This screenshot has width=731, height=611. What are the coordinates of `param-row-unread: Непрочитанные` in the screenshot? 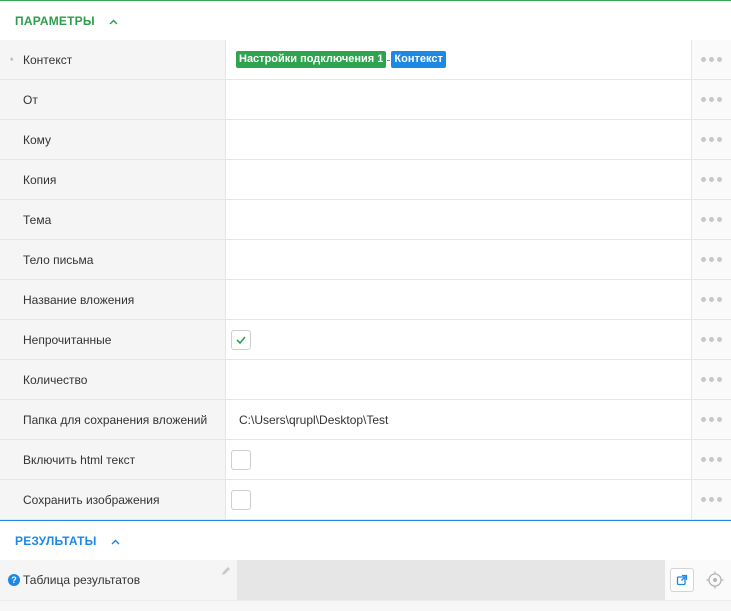 It's located at (365, 340).